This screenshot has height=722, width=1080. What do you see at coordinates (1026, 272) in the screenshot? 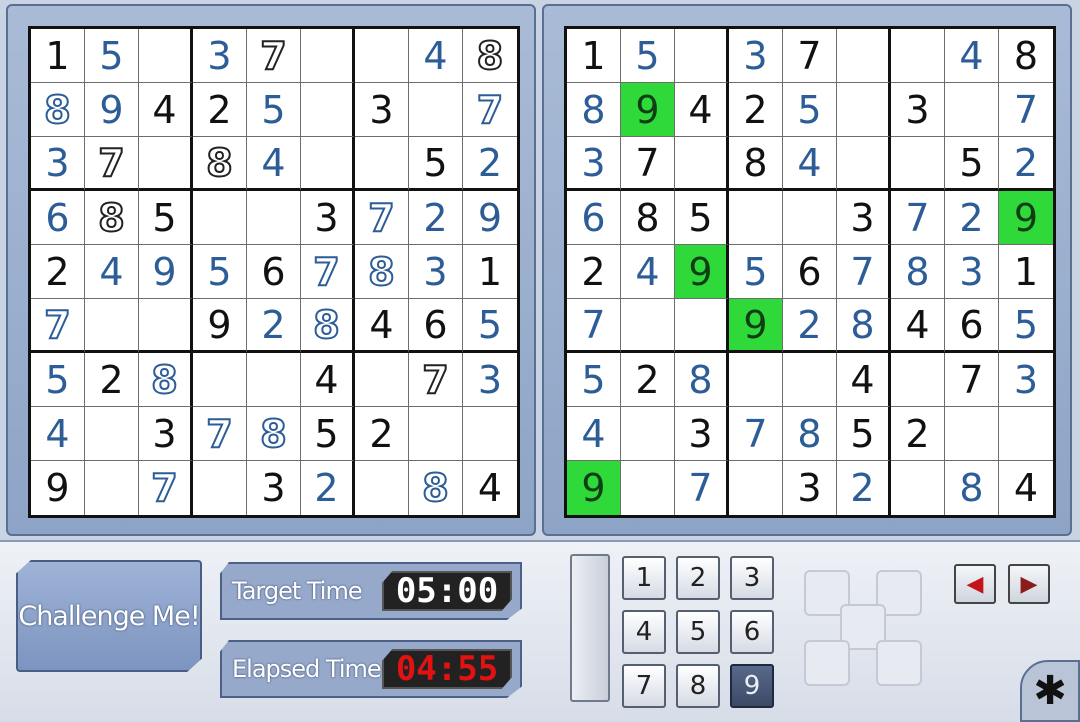
I see `right-grid-cell: 1` at bounding box center [1026, 272].